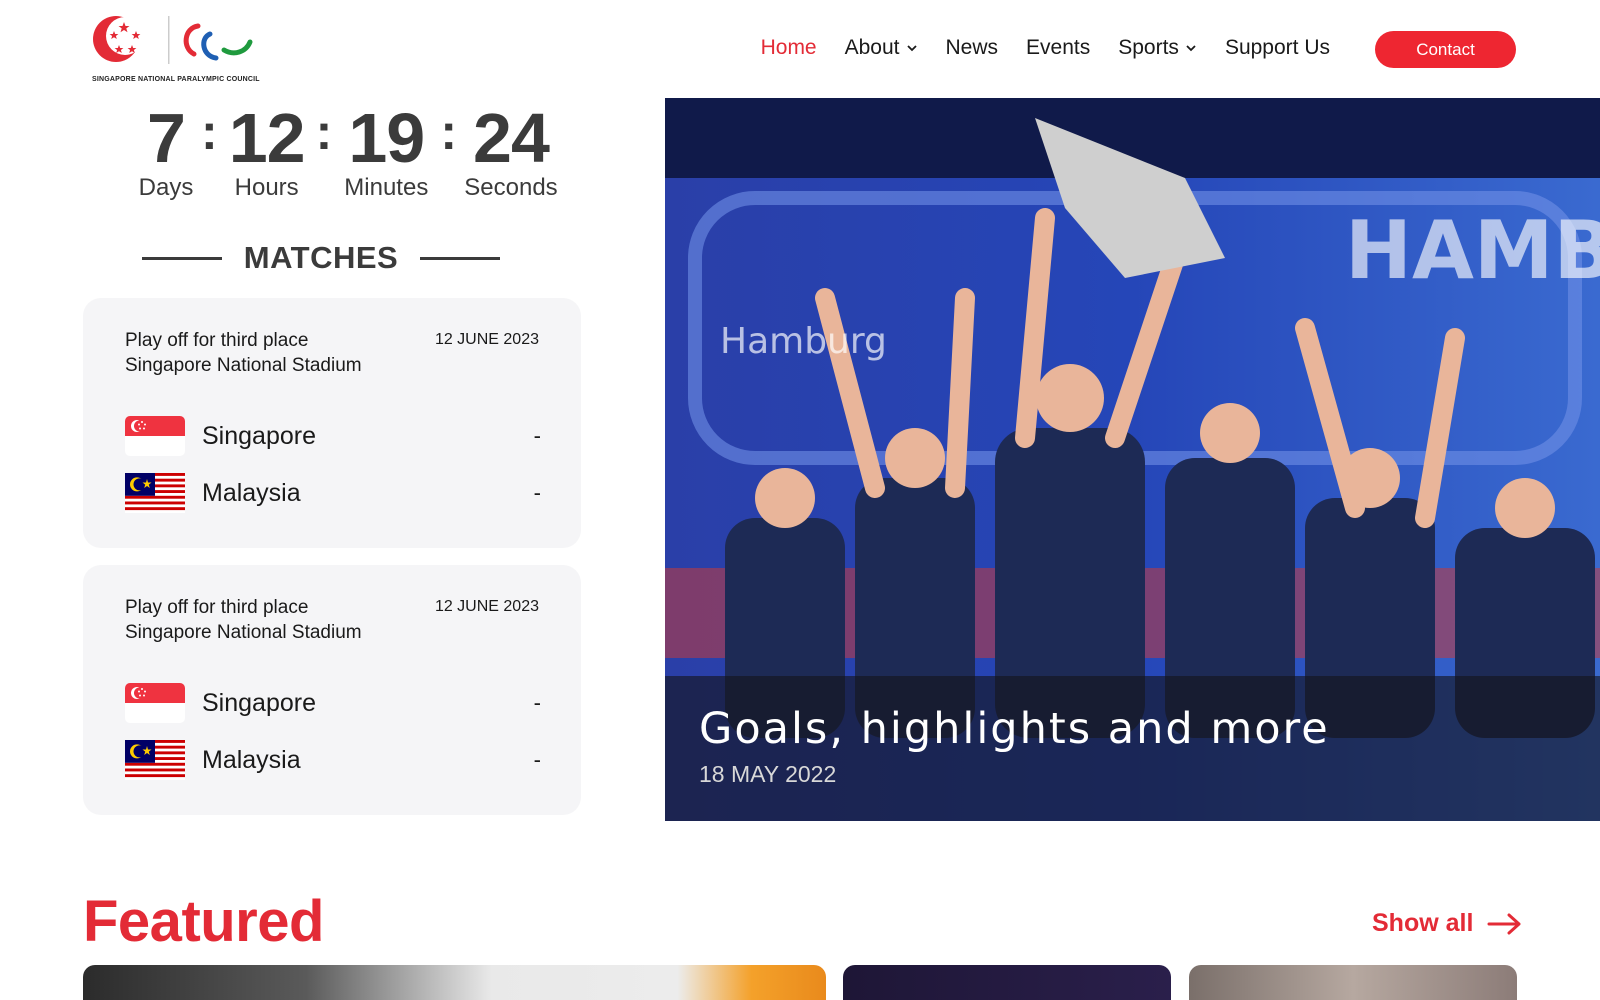 The image size is (1600, 1000). What do you see at coordinates (872, 47) in the screenshot?
I see `nav-item-label: About` at bounding box center [872, 47].